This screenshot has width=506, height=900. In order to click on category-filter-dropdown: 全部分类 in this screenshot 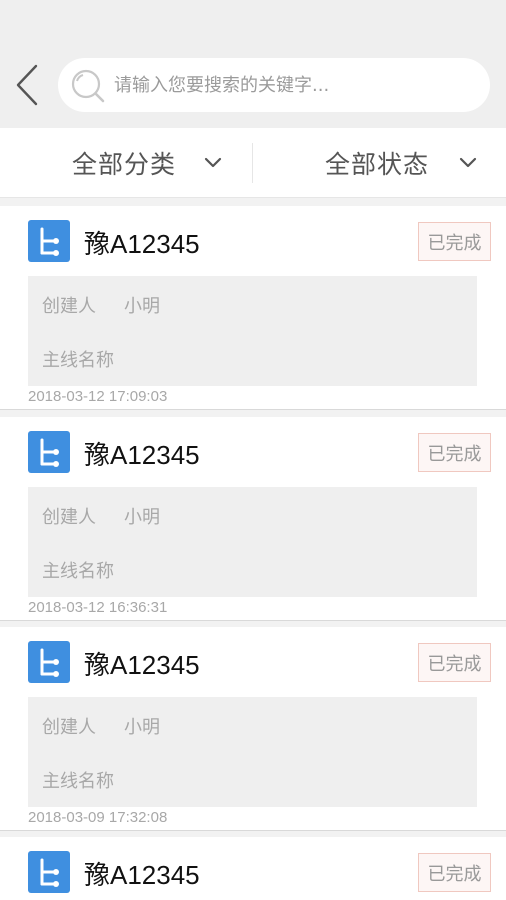, I will do `click(147, 163)`.